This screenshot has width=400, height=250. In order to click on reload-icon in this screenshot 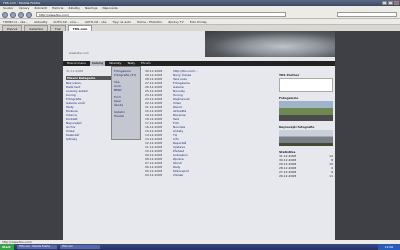, I will do `click(21, 14)`.